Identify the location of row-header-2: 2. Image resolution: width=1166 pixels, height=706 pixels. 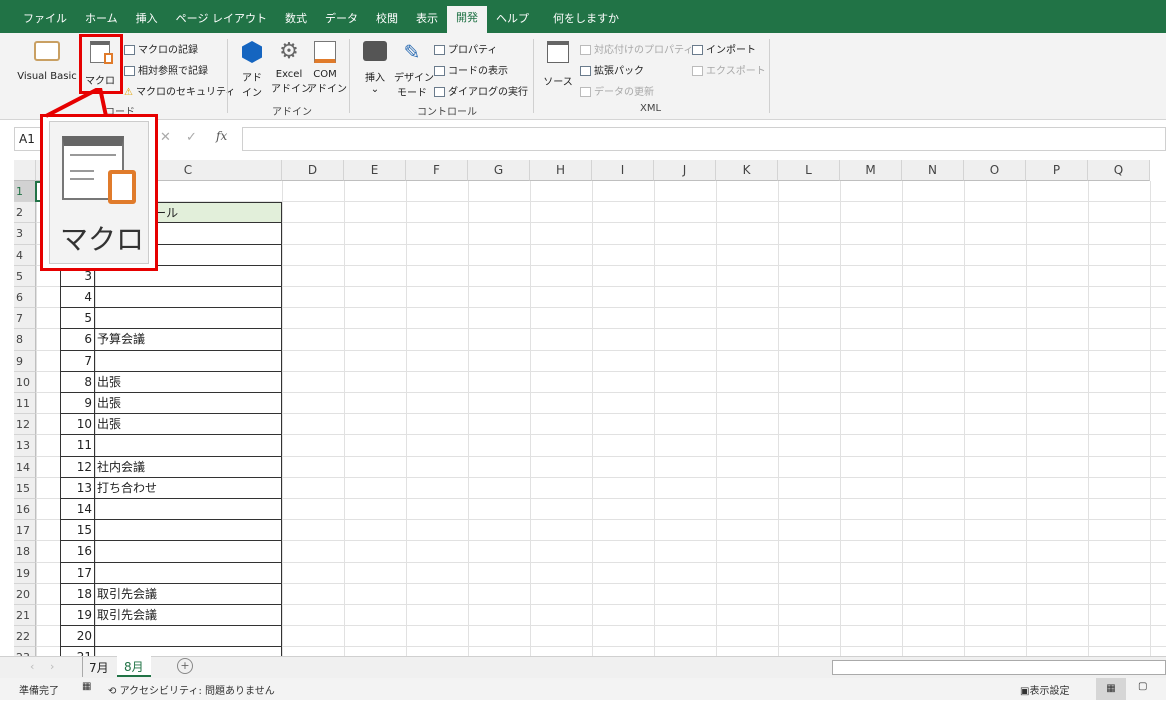
(25, 213).